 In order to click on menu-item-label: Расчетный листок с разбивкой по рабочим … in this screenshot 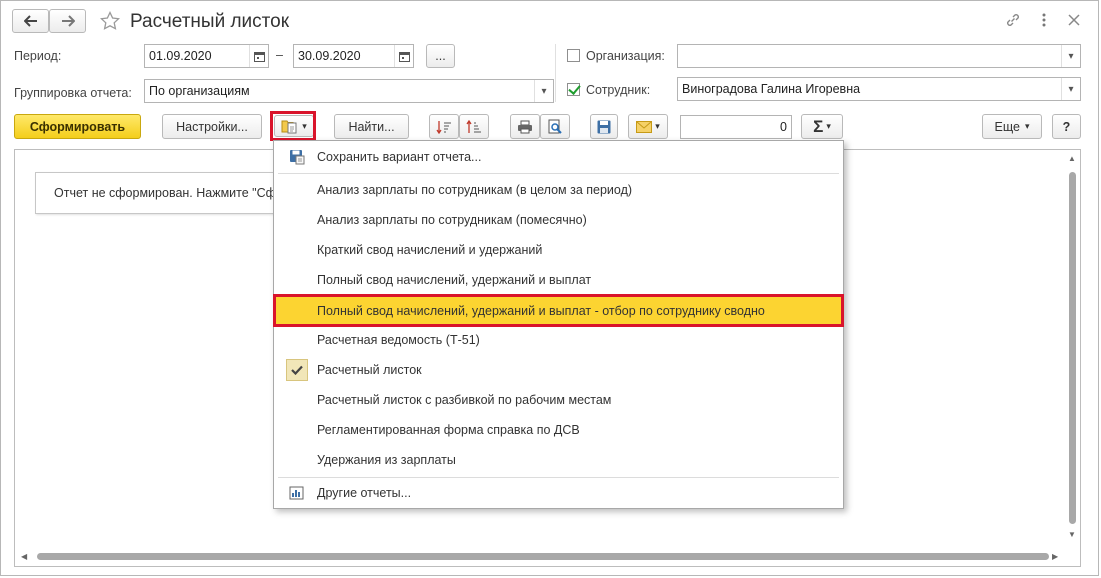, I will do `click(464, 400)`.